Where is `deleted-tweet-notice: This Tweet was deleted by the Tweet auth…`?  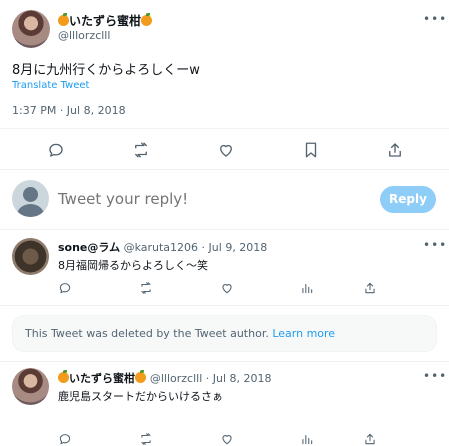
deleted-tweet-notice: This Tweet was deleted by the Tweet auth… is located at coordinates (224, 333).